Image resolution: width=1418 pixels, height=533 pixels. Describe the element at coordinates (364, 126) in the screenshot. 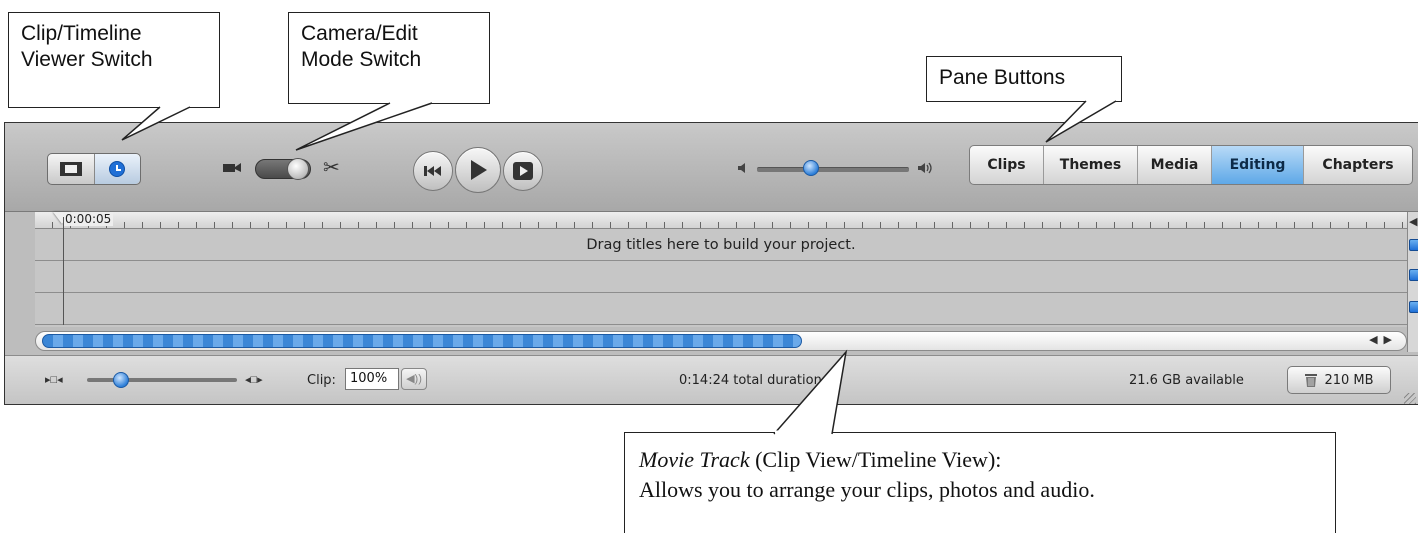

I see `mode-switch-leader` at that location.